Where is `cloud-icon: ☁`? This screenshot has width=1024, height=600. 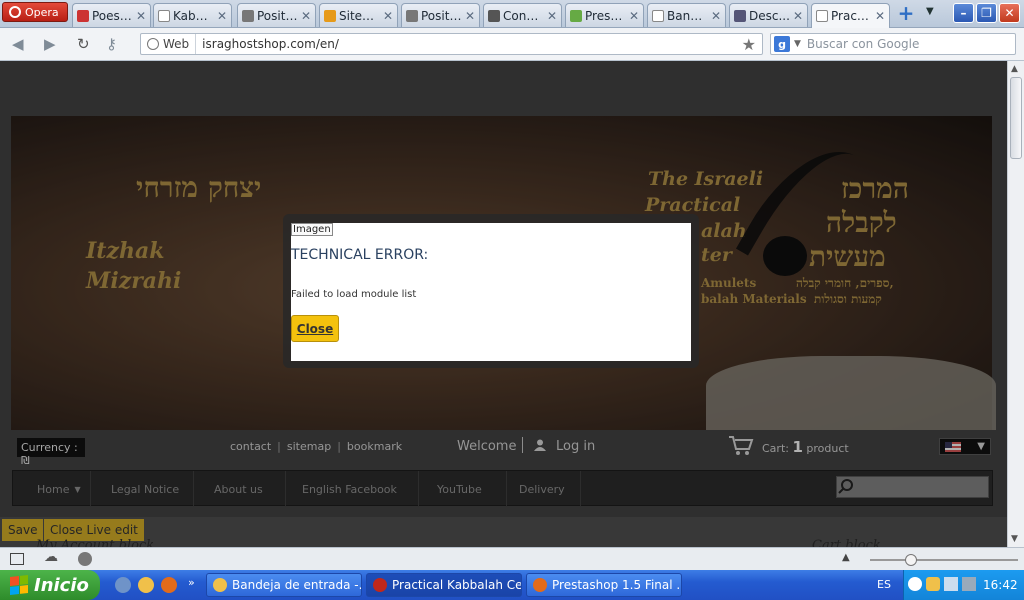
cloud-icon: ☁ is located at coordinates (51, 557).